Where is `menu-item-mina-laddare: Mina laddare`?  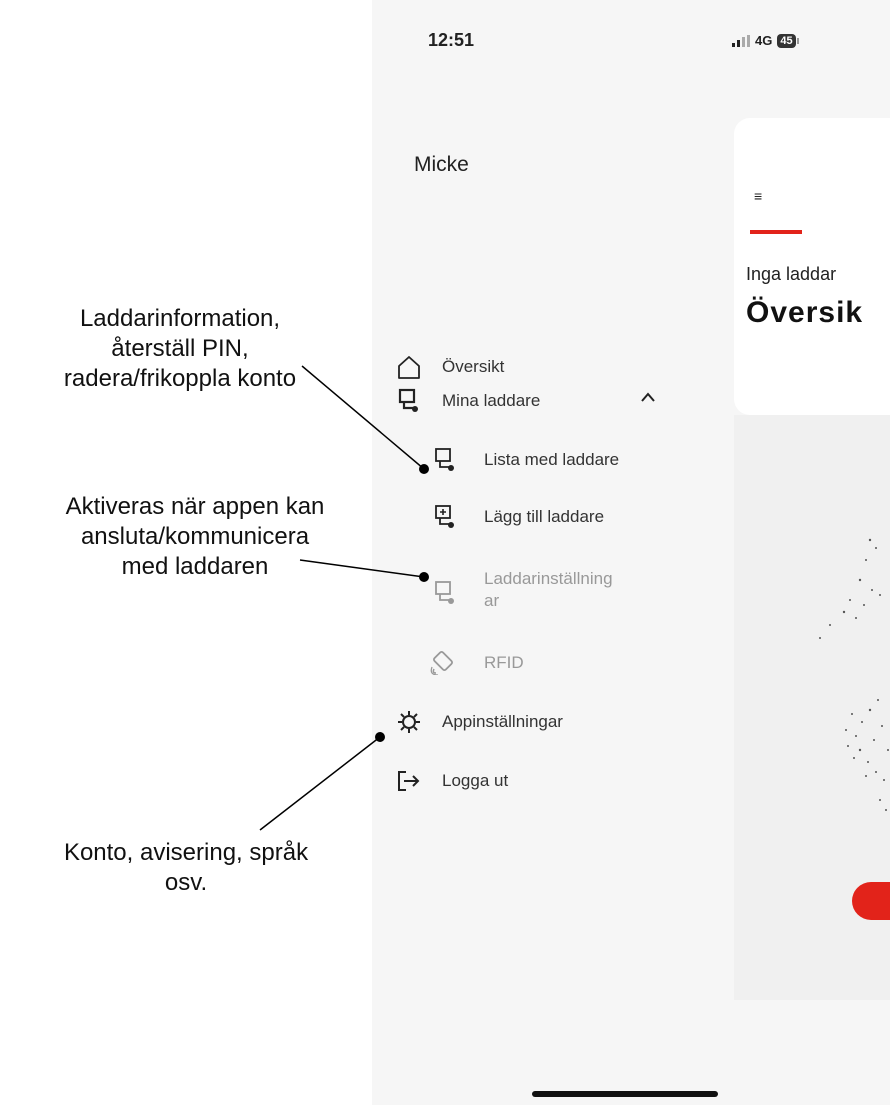
menu-item-mina-laddare: Mina laddare is located at coordinates (468, 401).